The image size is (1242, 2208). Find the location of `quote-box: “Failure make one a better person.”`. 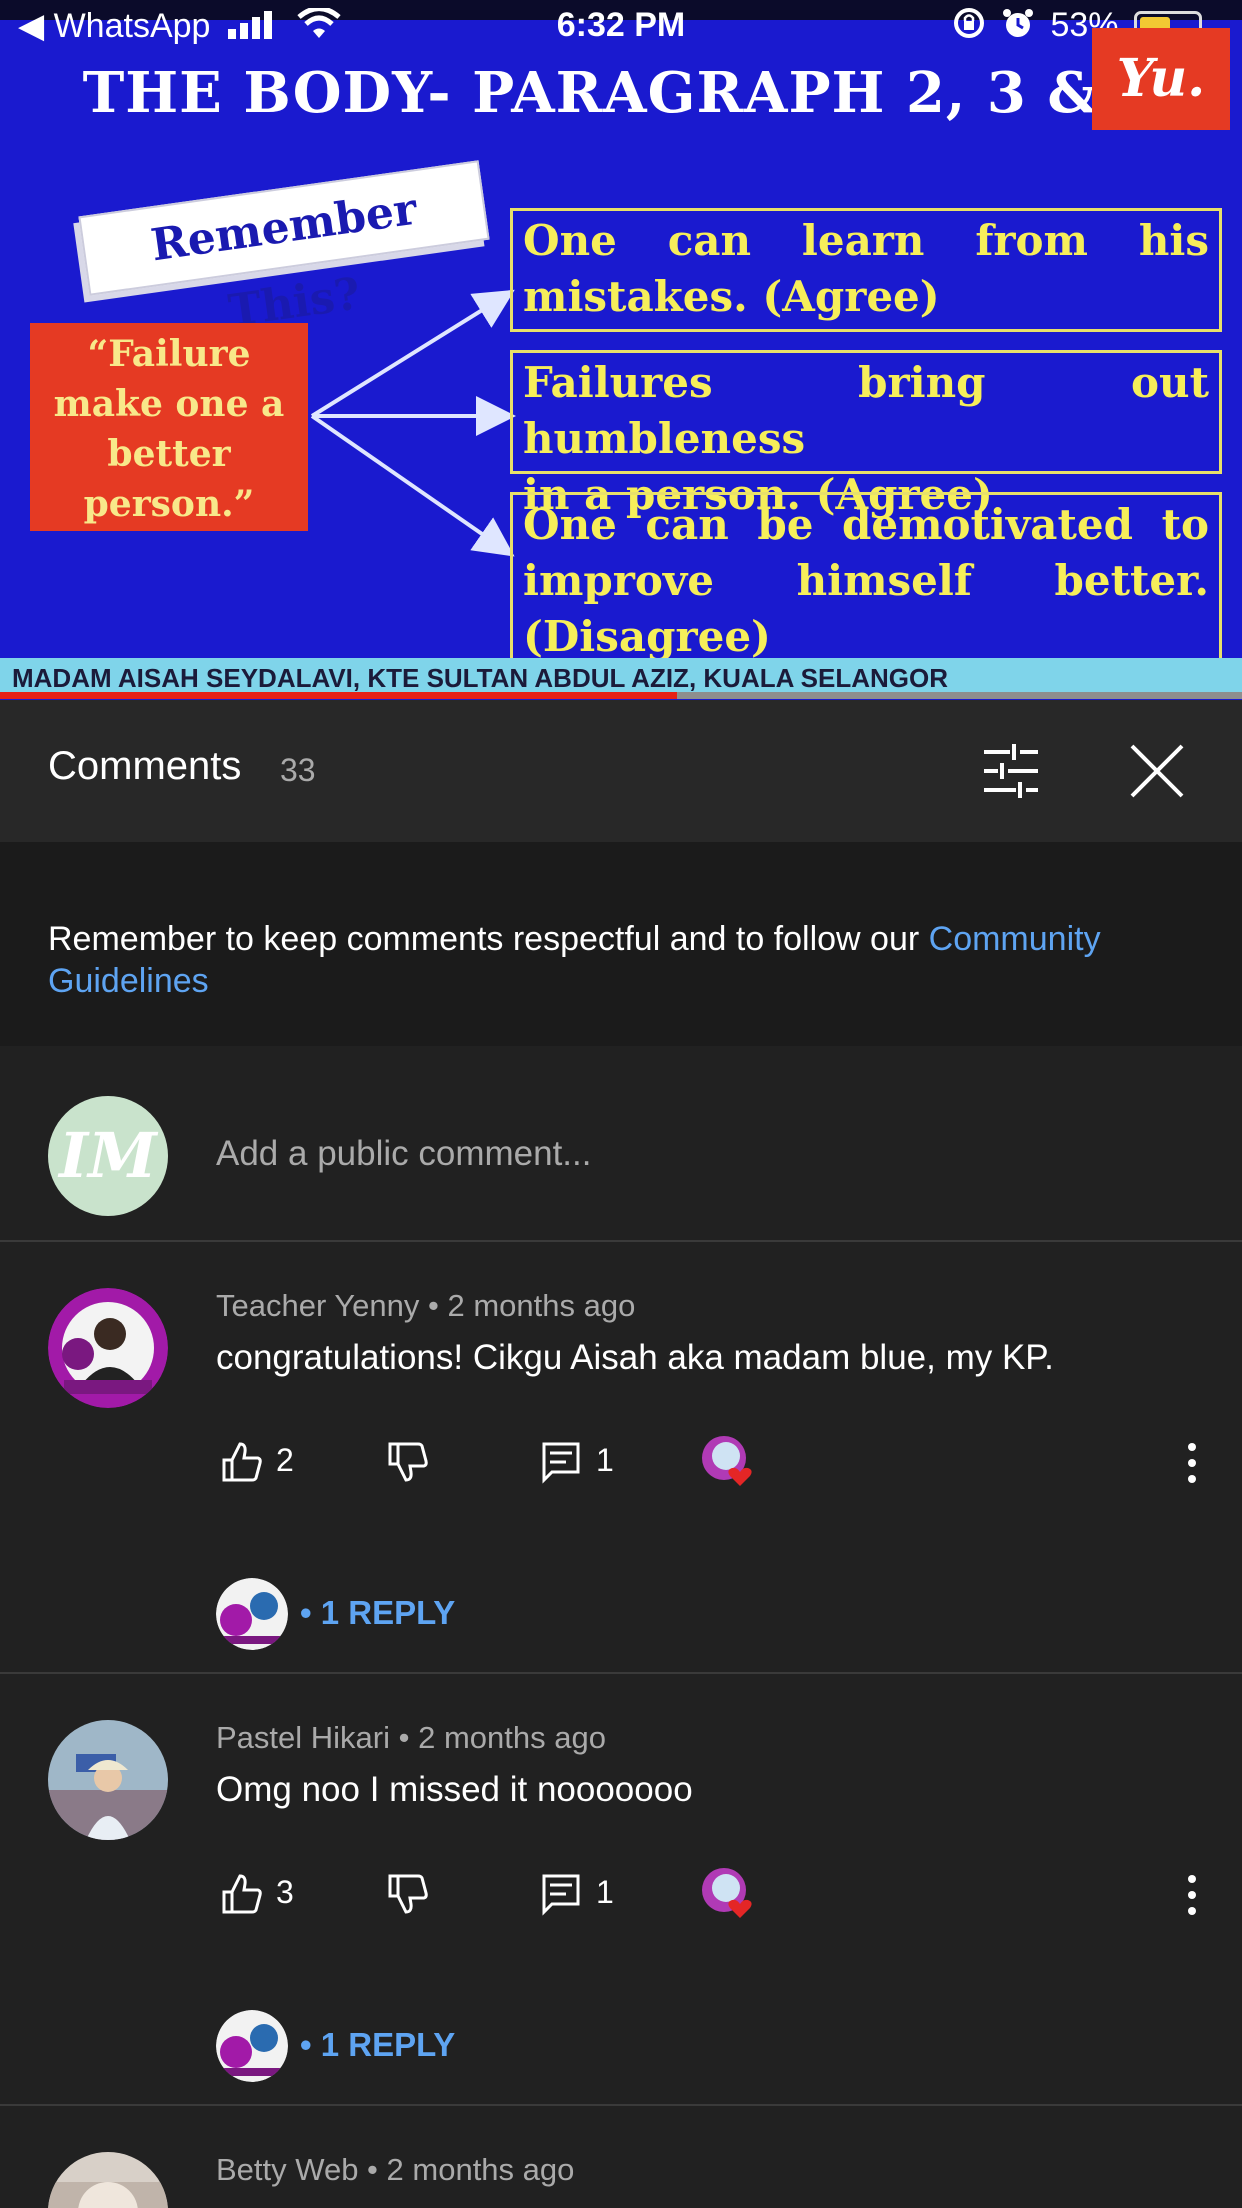

quote-box: “Failure make one a better person.” is located at coordinates (169, 427).